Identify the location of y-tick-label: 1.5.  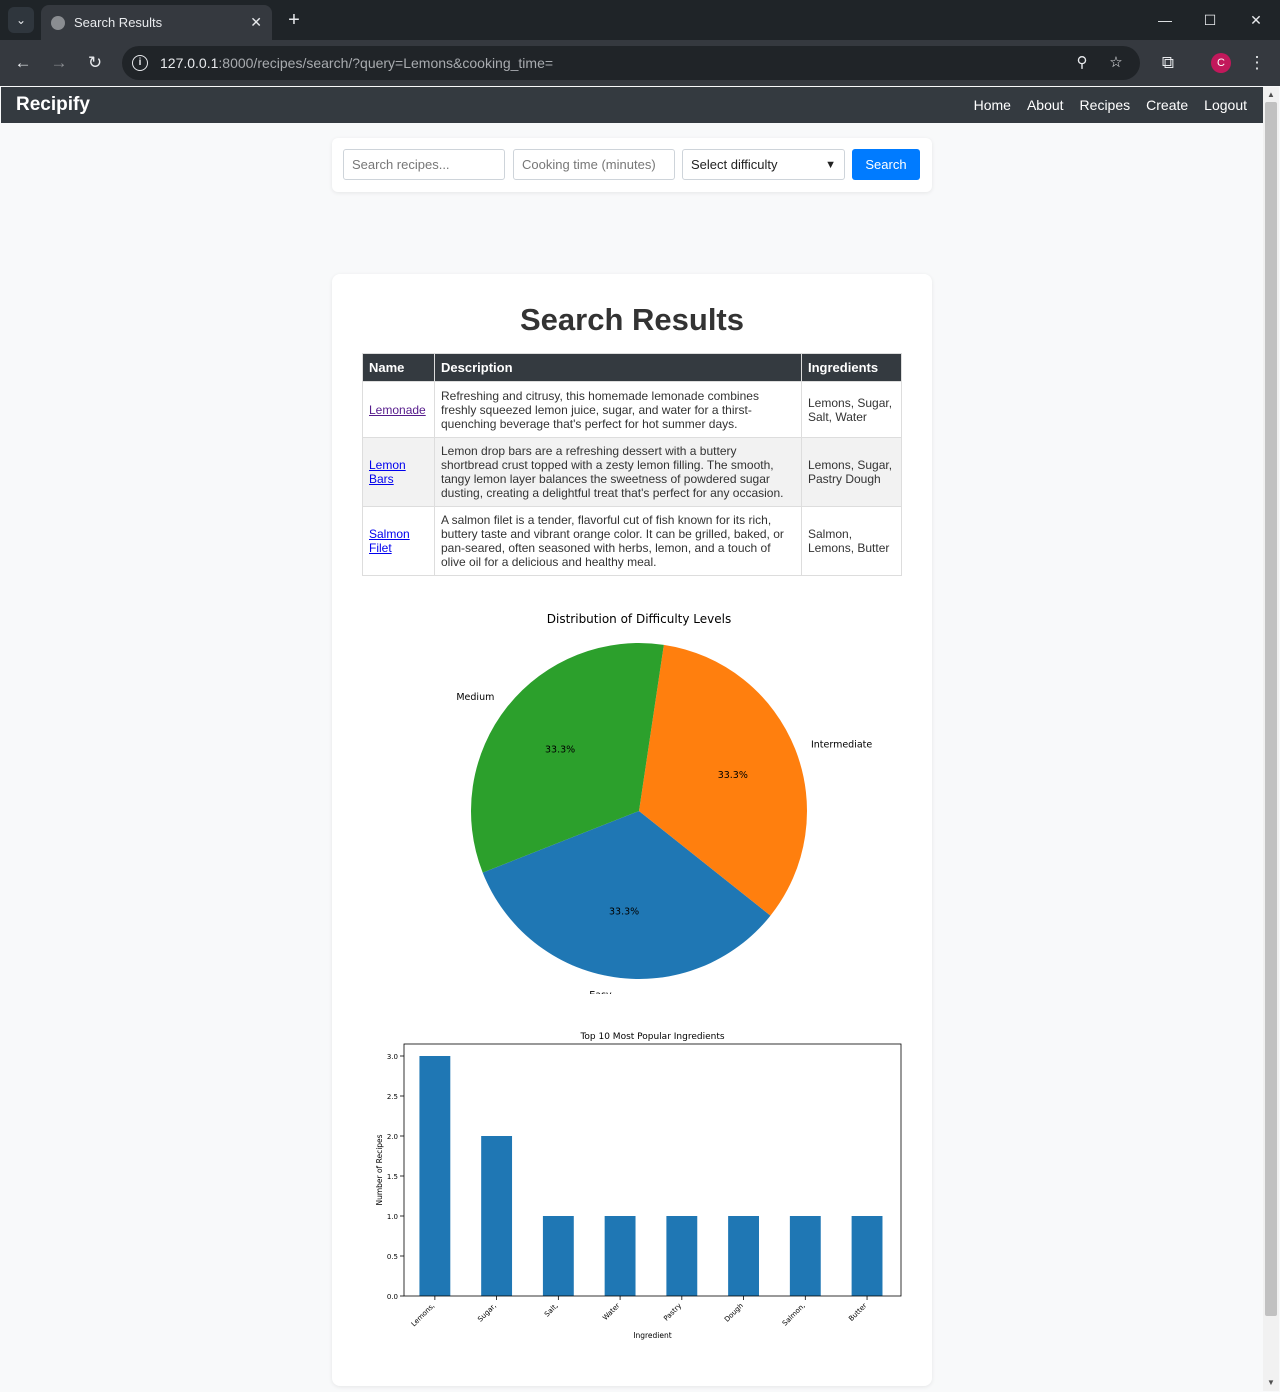
(392, 1177).